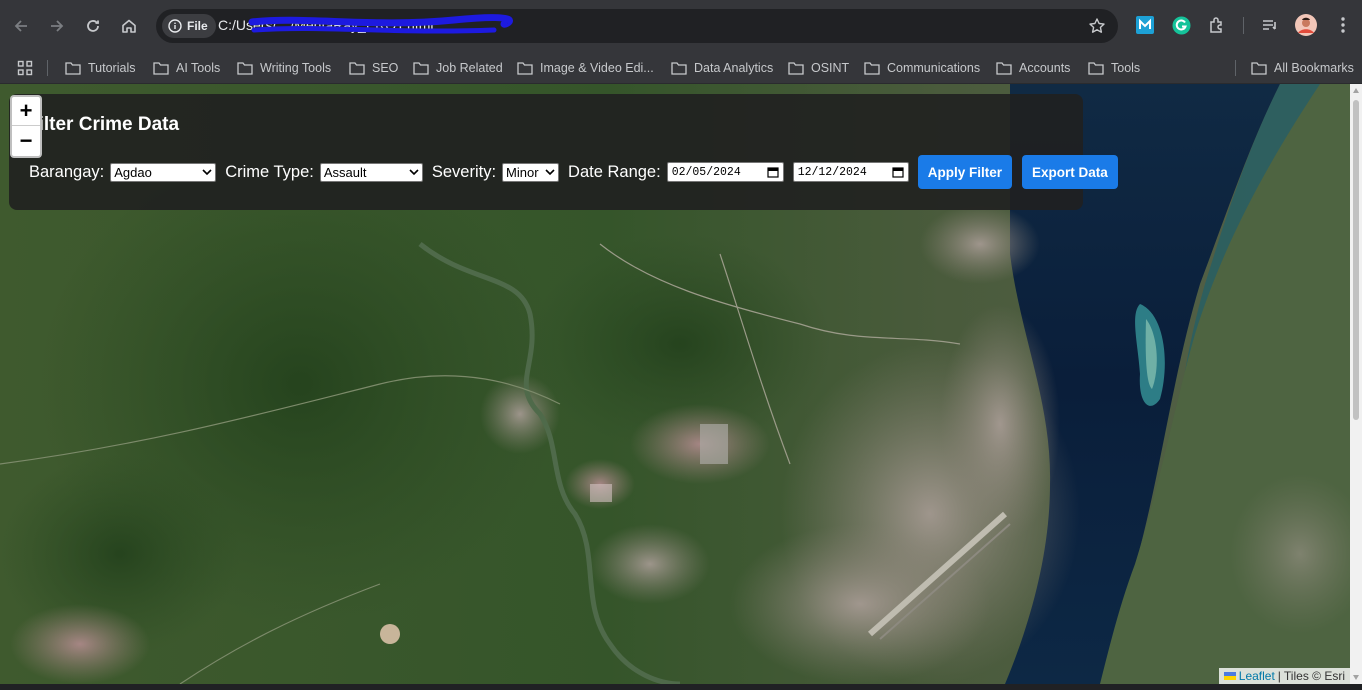 This screenshot has height=690, width=1362. I want to click on zoom-control: + −, so click(26, 126).